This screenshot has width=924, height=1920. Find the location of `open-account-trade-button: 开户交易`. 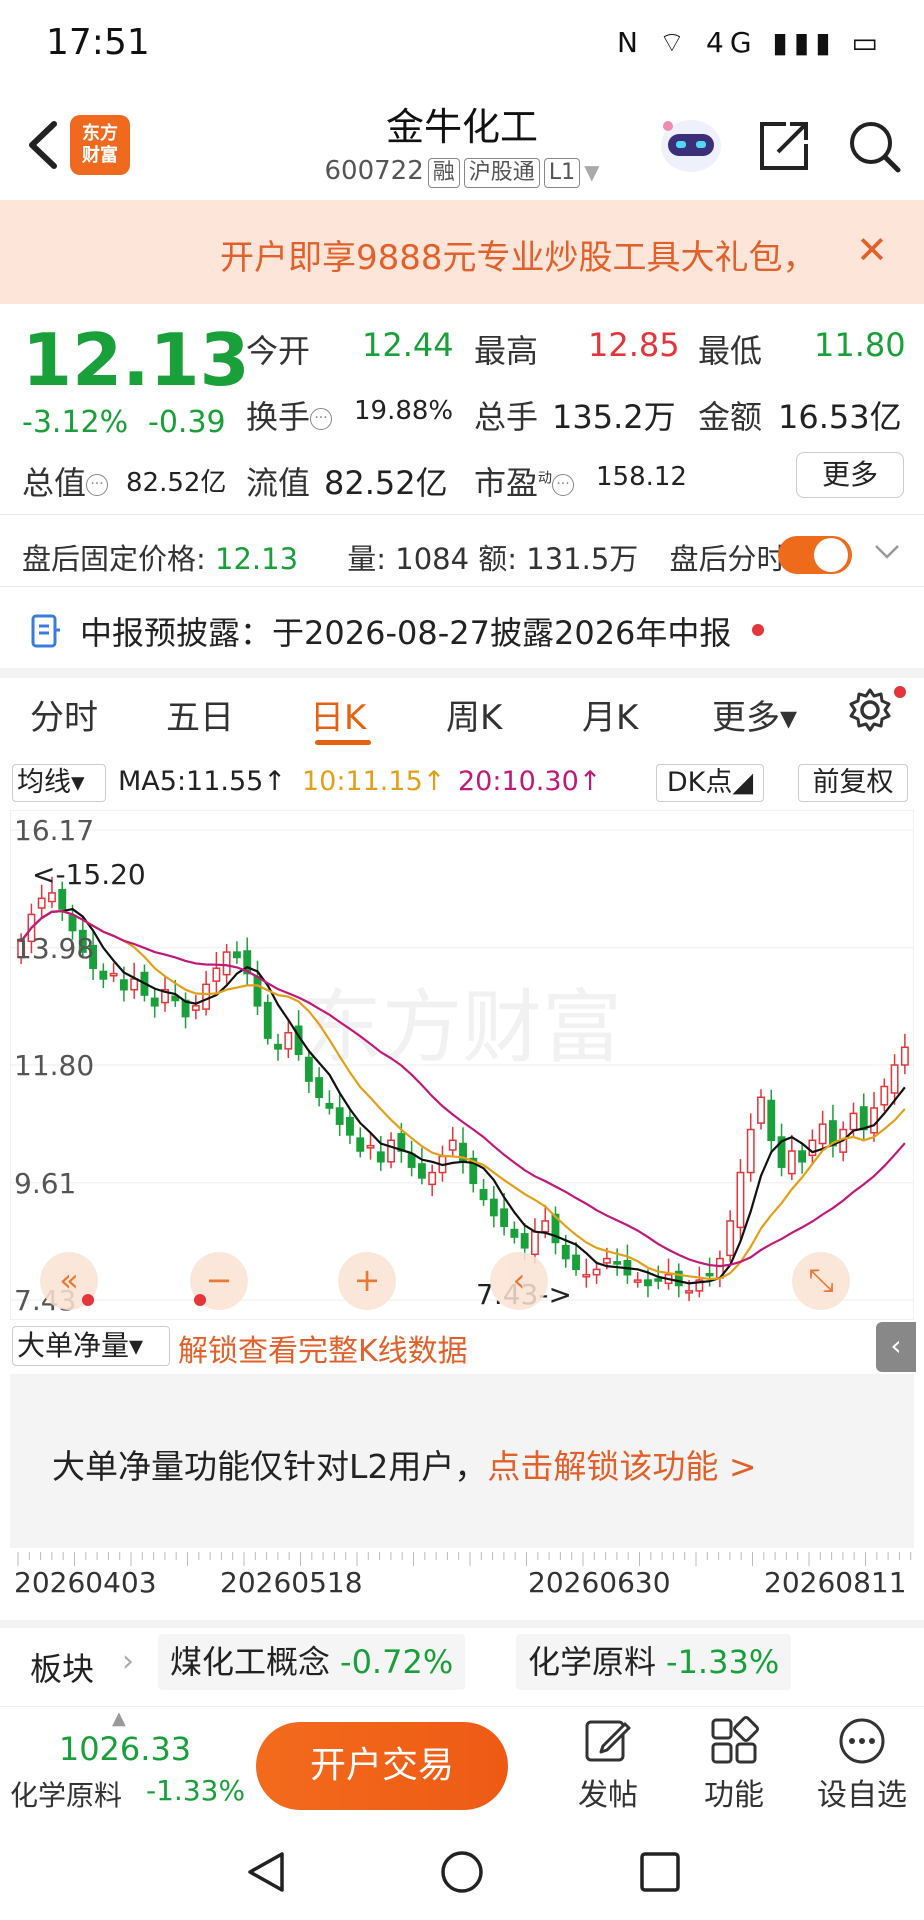

open-account-trade-button: 开户交易 is located at coordinates (382, 1766).